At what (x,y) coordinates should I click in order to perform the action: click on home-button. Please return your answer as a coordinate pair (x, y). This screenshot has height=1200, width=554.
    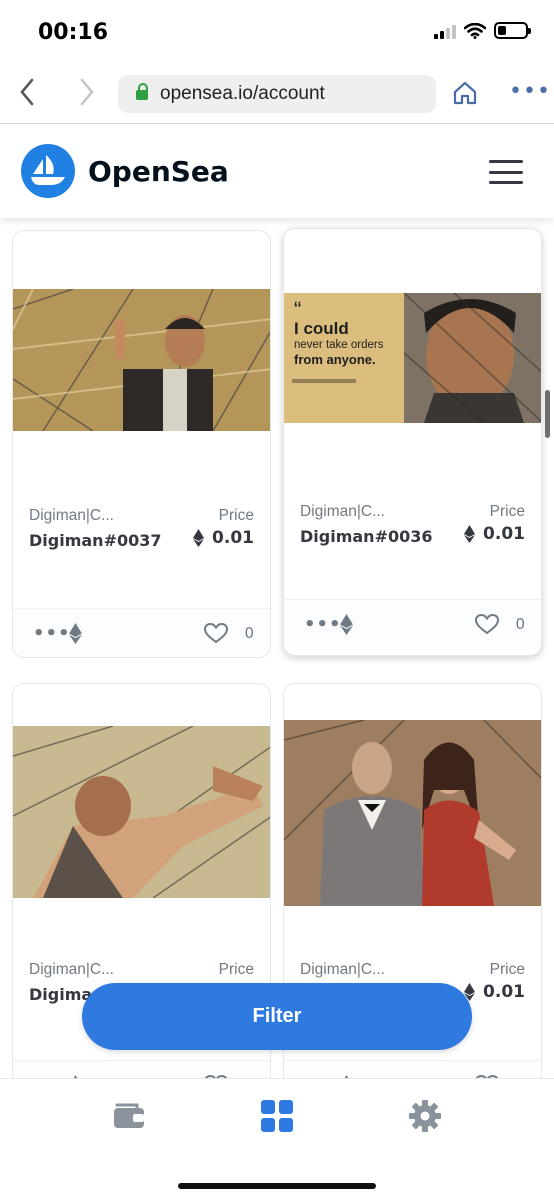
    Looking at the image, I should click on (465, 95).